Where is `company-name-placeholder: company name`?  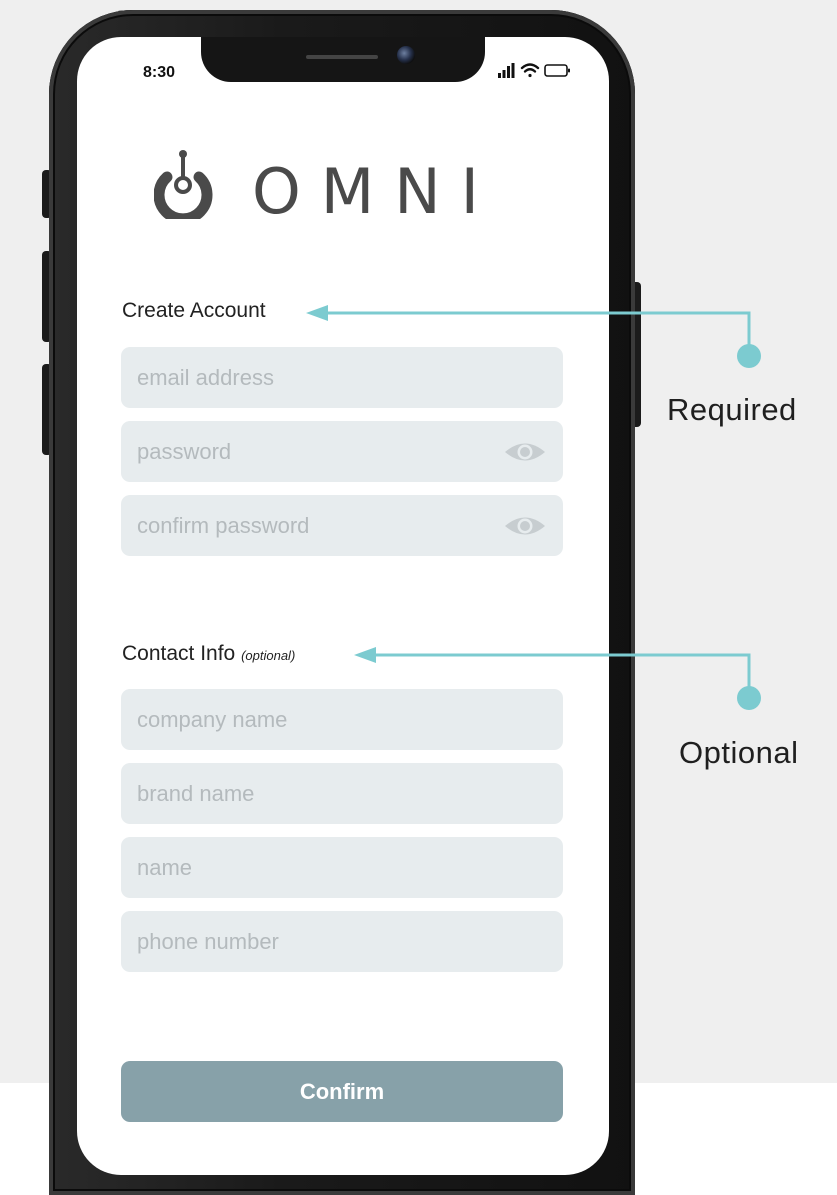
company-name-placeholder: company name is located at coordinates (212, 719).